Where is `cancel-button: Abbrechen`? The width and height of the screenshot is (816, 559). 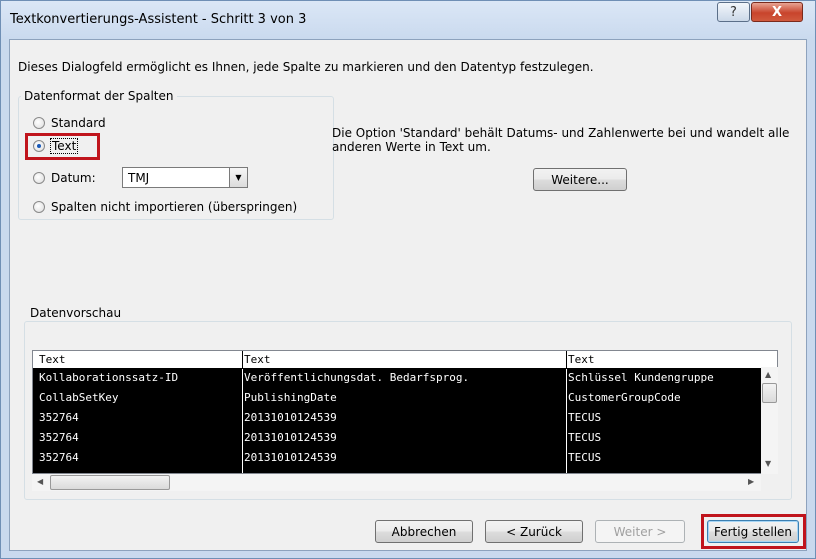
cancel-button: Abbrechen is located at coordinates (424, 531).